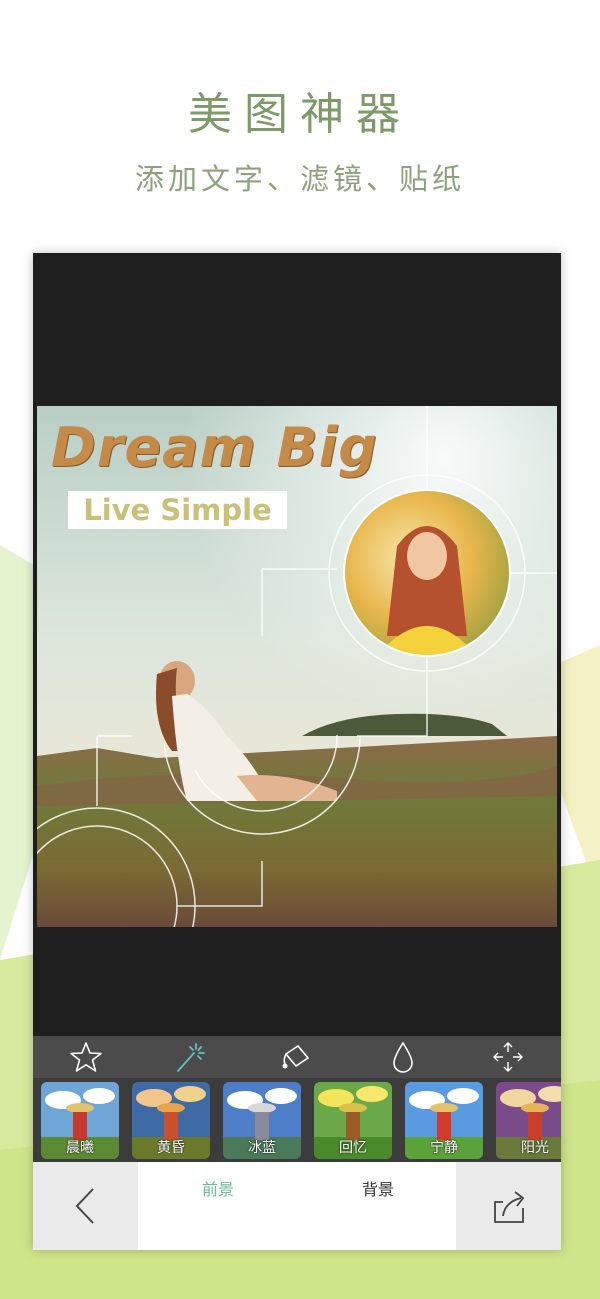  I want to click on drop-icon, so click(403, 1057).